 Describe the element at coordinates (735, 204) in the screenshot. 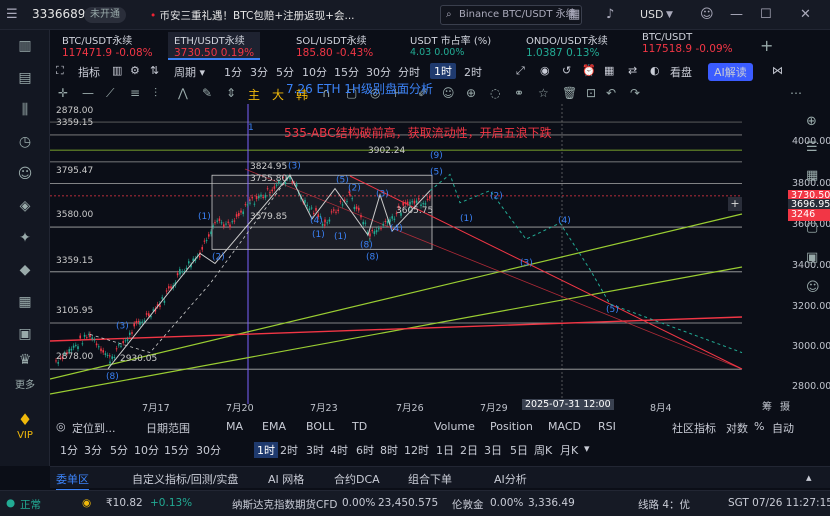

I see `add-alert-icon: +` at that location.